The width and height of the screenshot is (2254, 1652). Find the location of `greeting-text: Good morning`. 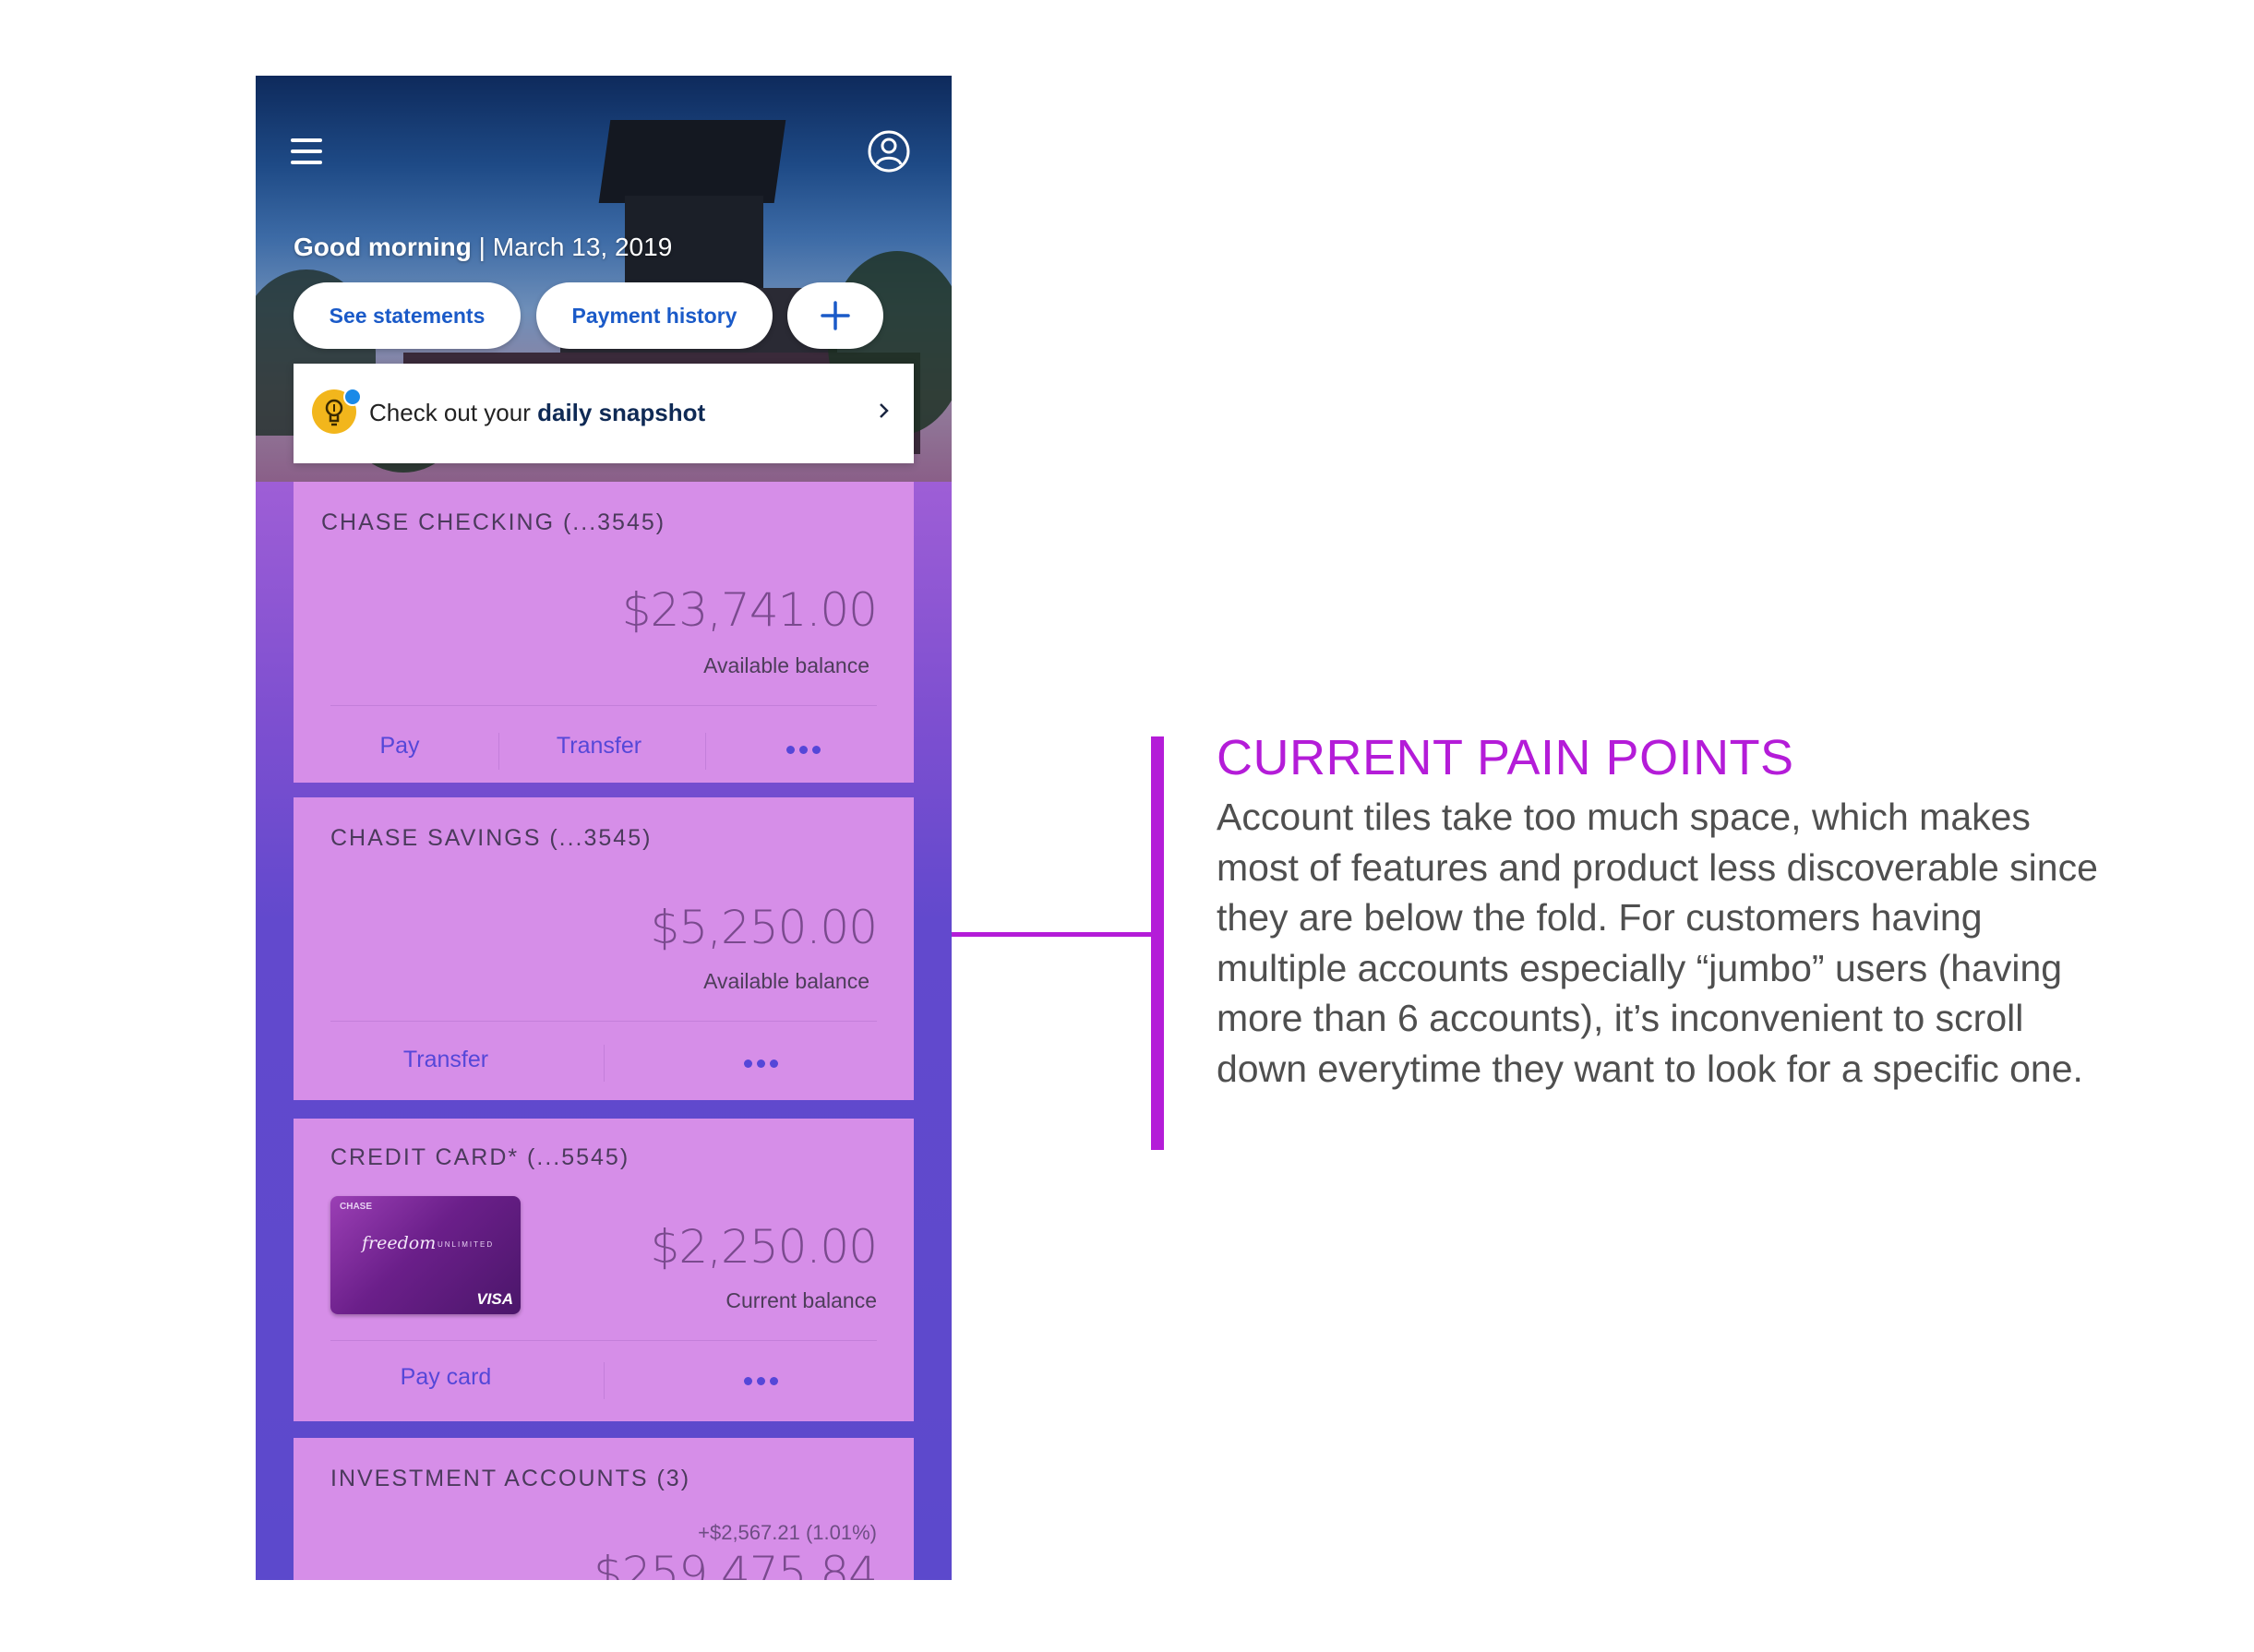

greeting-text: Good morning is located at coordinates (383, 247).